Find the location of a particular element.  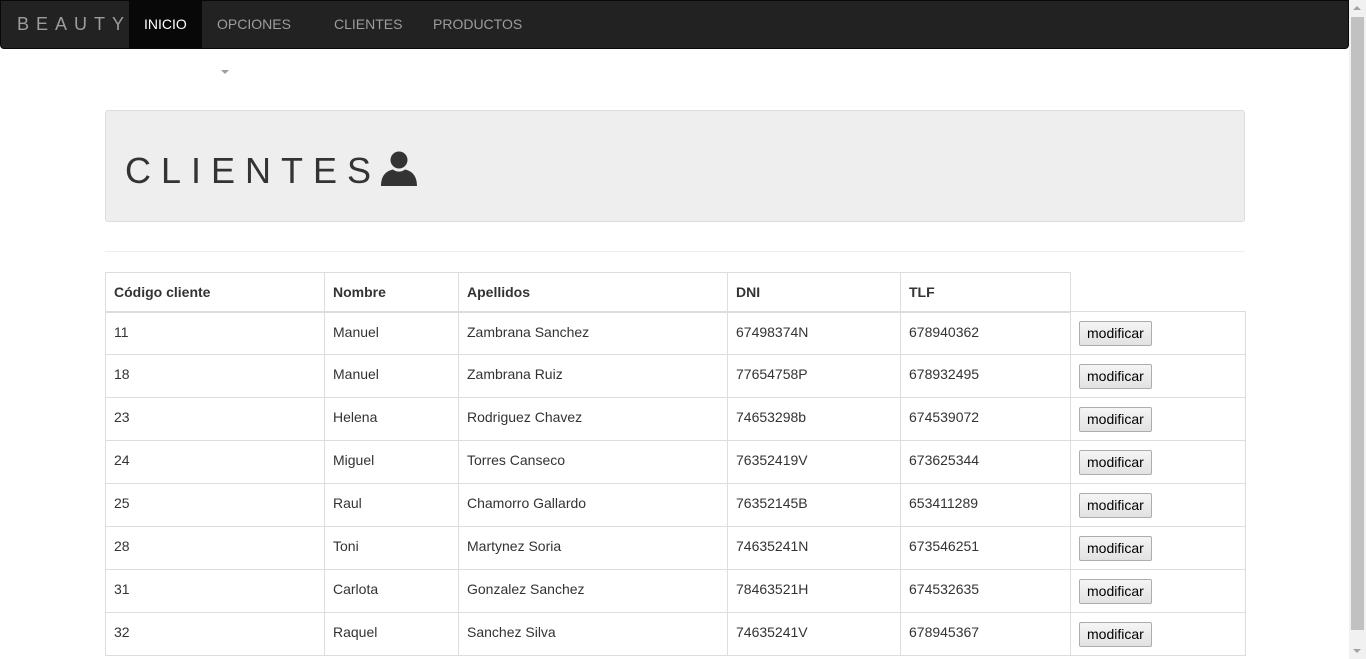

cell-codigo: 28 is located at coordinates (215, 548).